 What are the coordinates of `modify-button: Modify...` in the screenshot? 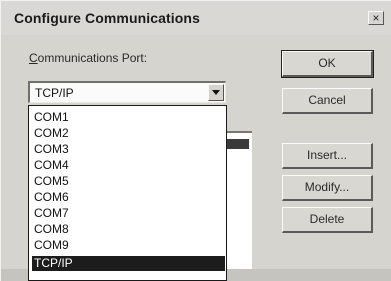 It's located at (327, 188).